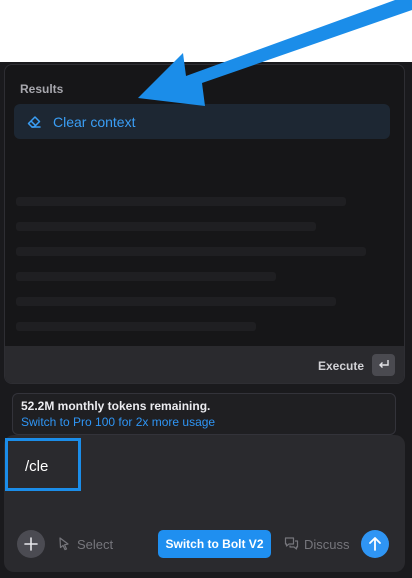 The image size is (412, 578). Describe the element at coordinates (34, 122) in the screenshot. I see `eraser-icon` at that location.